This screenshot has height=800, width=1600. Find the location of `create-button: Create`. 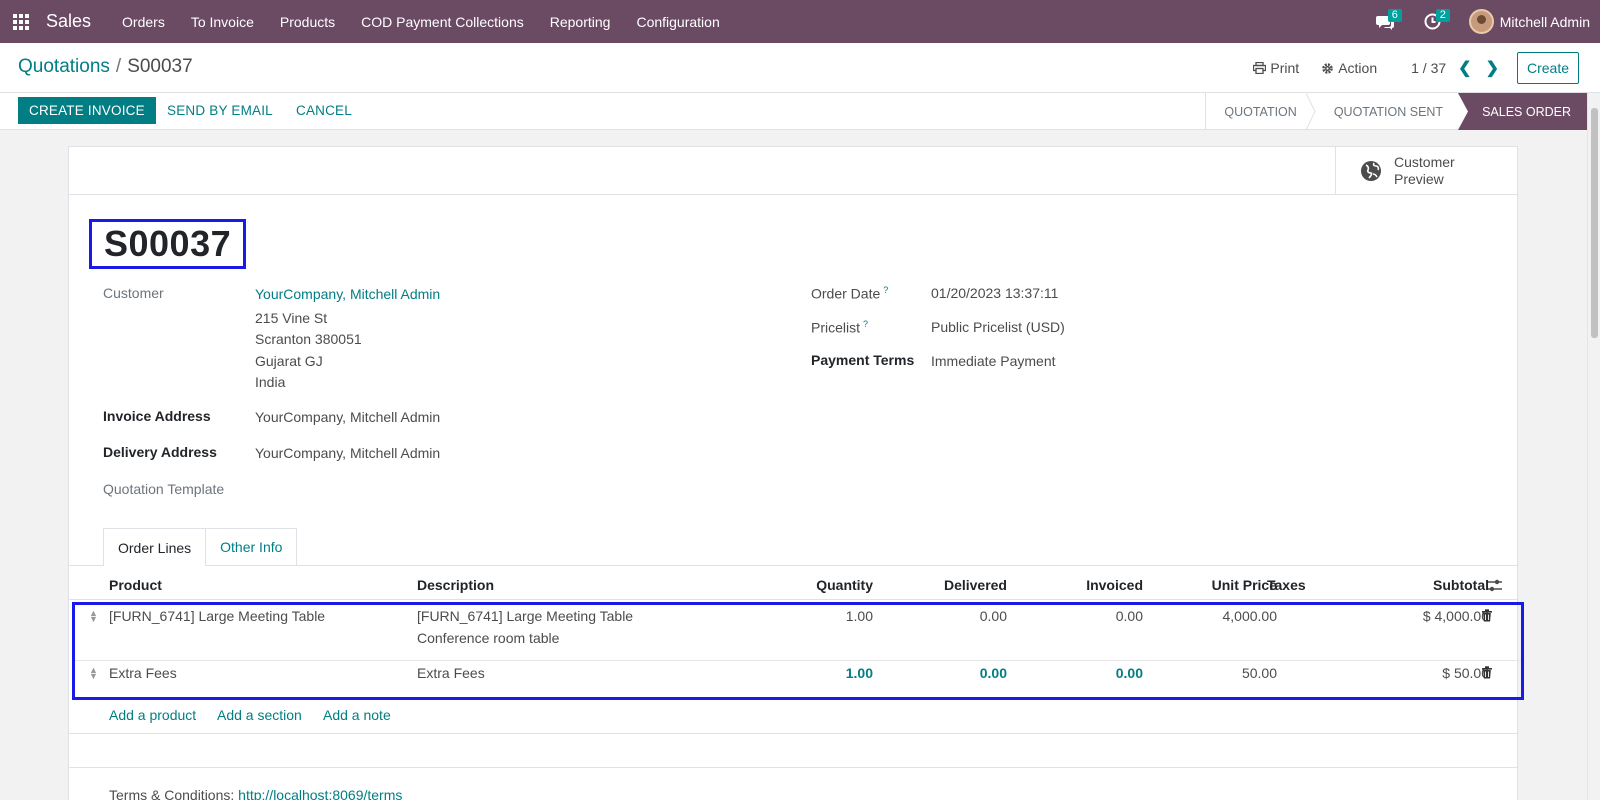

create-button: Create is located at coordinates (1547, 68).